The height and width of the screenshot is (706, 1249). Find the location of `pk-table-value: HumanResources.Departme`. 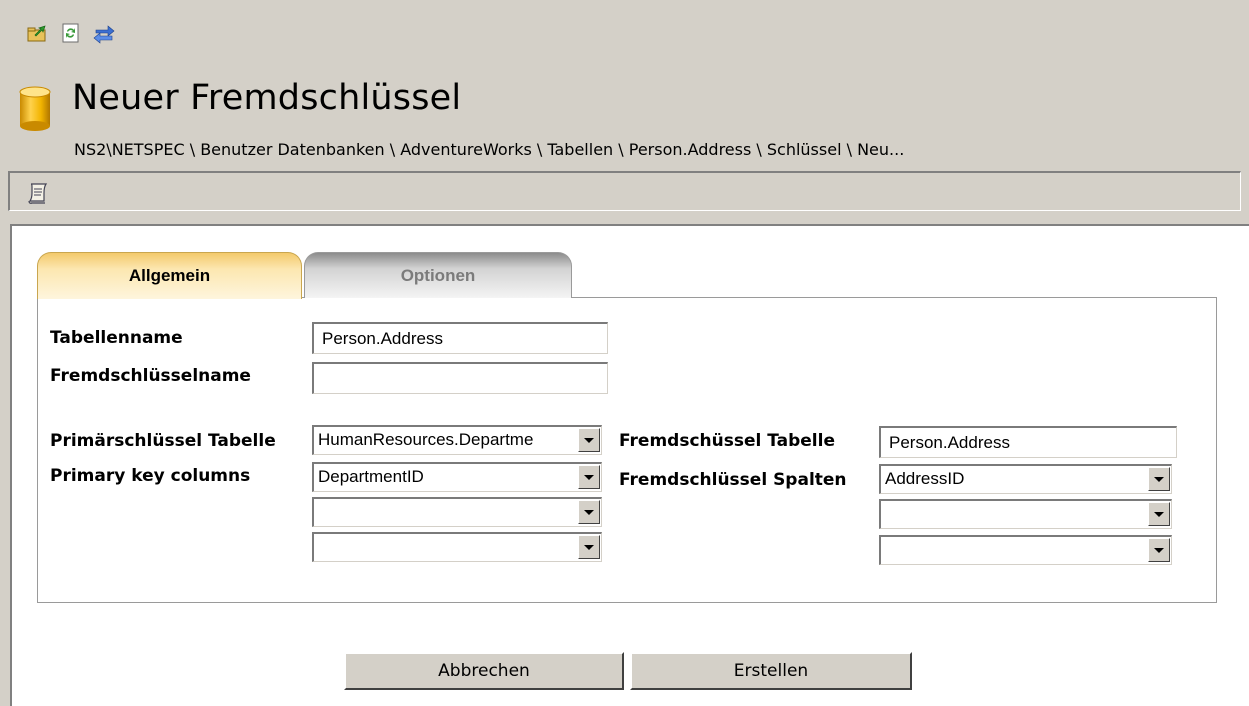

pk-table-value: HumanResources.Departme is located at coordinates (426, 439).